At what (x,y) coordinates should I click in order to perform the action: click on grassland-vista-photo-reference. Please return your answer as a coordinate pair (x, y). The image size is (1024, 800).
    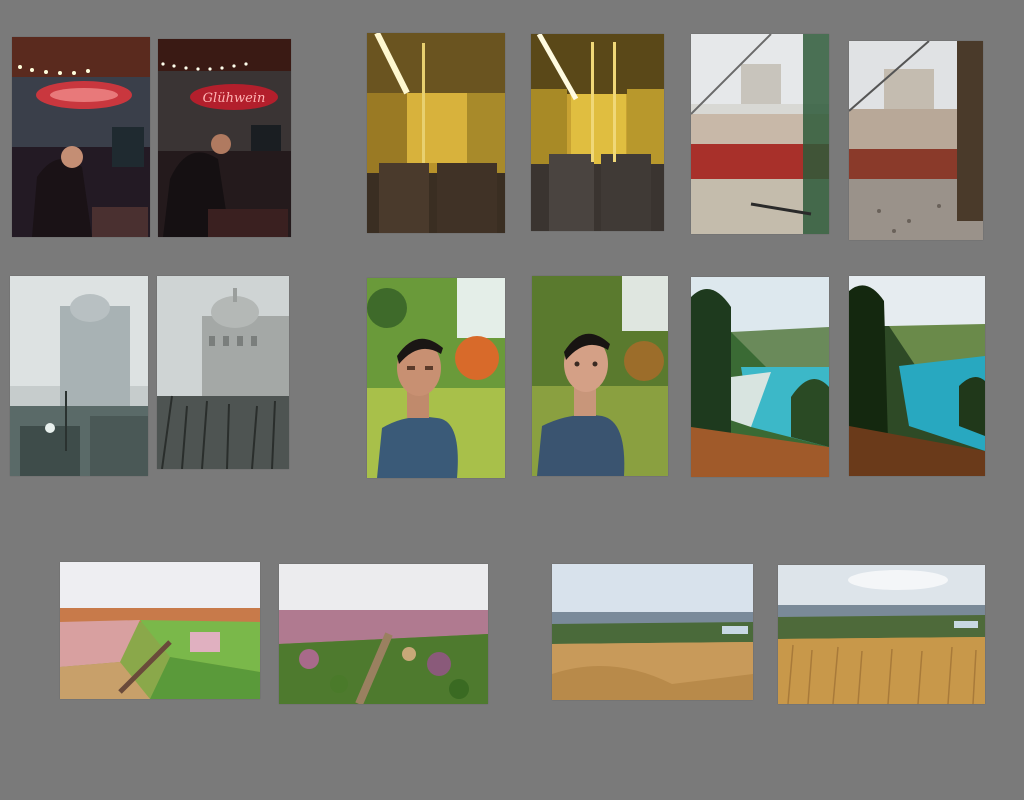
    Looking at the image, I should click on (881, 634).